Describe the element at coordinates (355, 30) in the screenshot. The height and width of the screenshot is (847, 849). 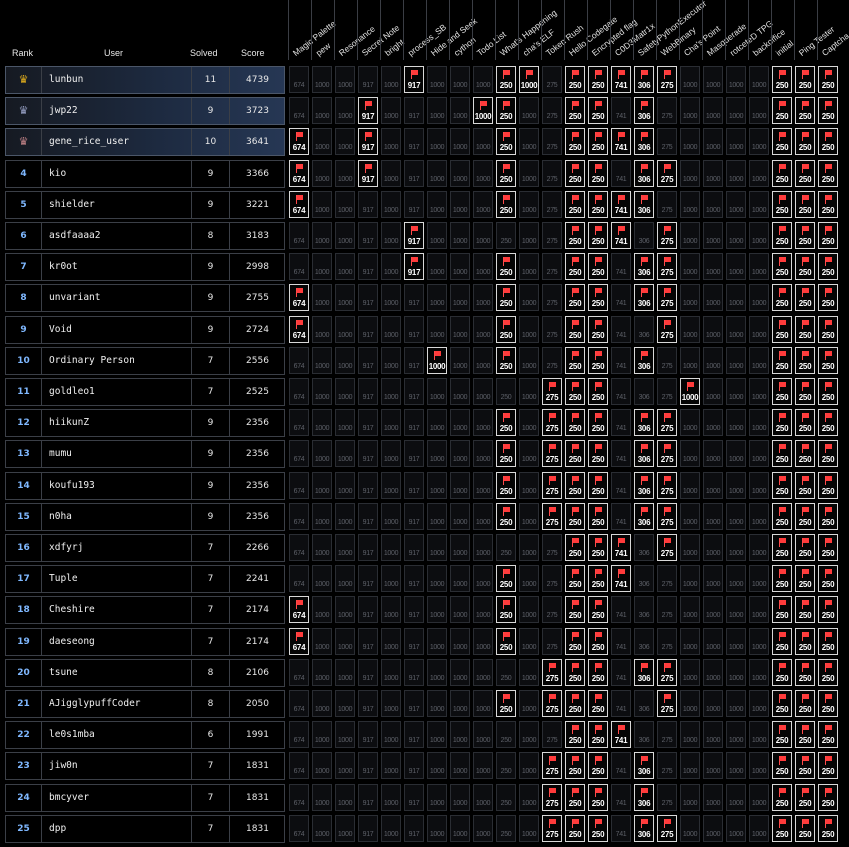
I see `challenge-header: Resonance` at that location.